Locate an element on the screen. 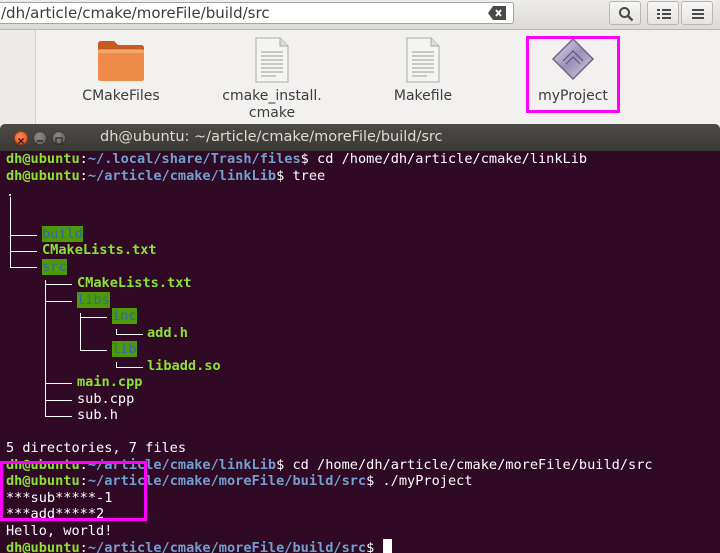 The image size is (720, 553). tree-summary: 5 directories, 7 files is located at coordinates (96, 448).